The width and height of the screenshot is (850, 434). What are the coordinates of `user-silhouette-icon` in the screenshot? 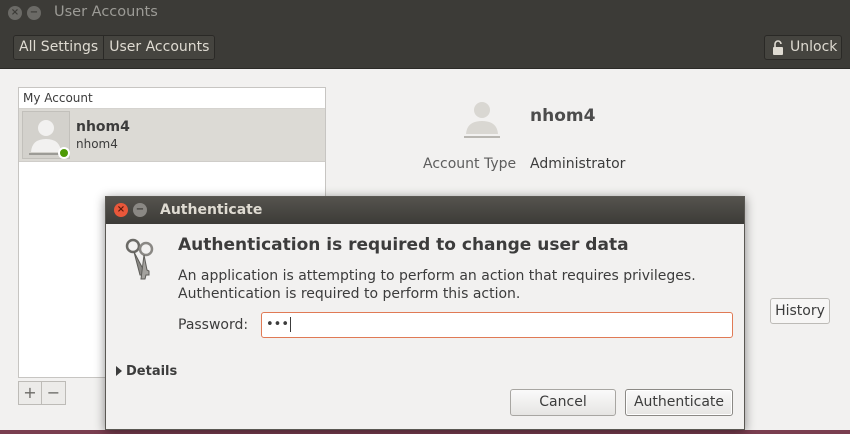 It's located at (482, 120).